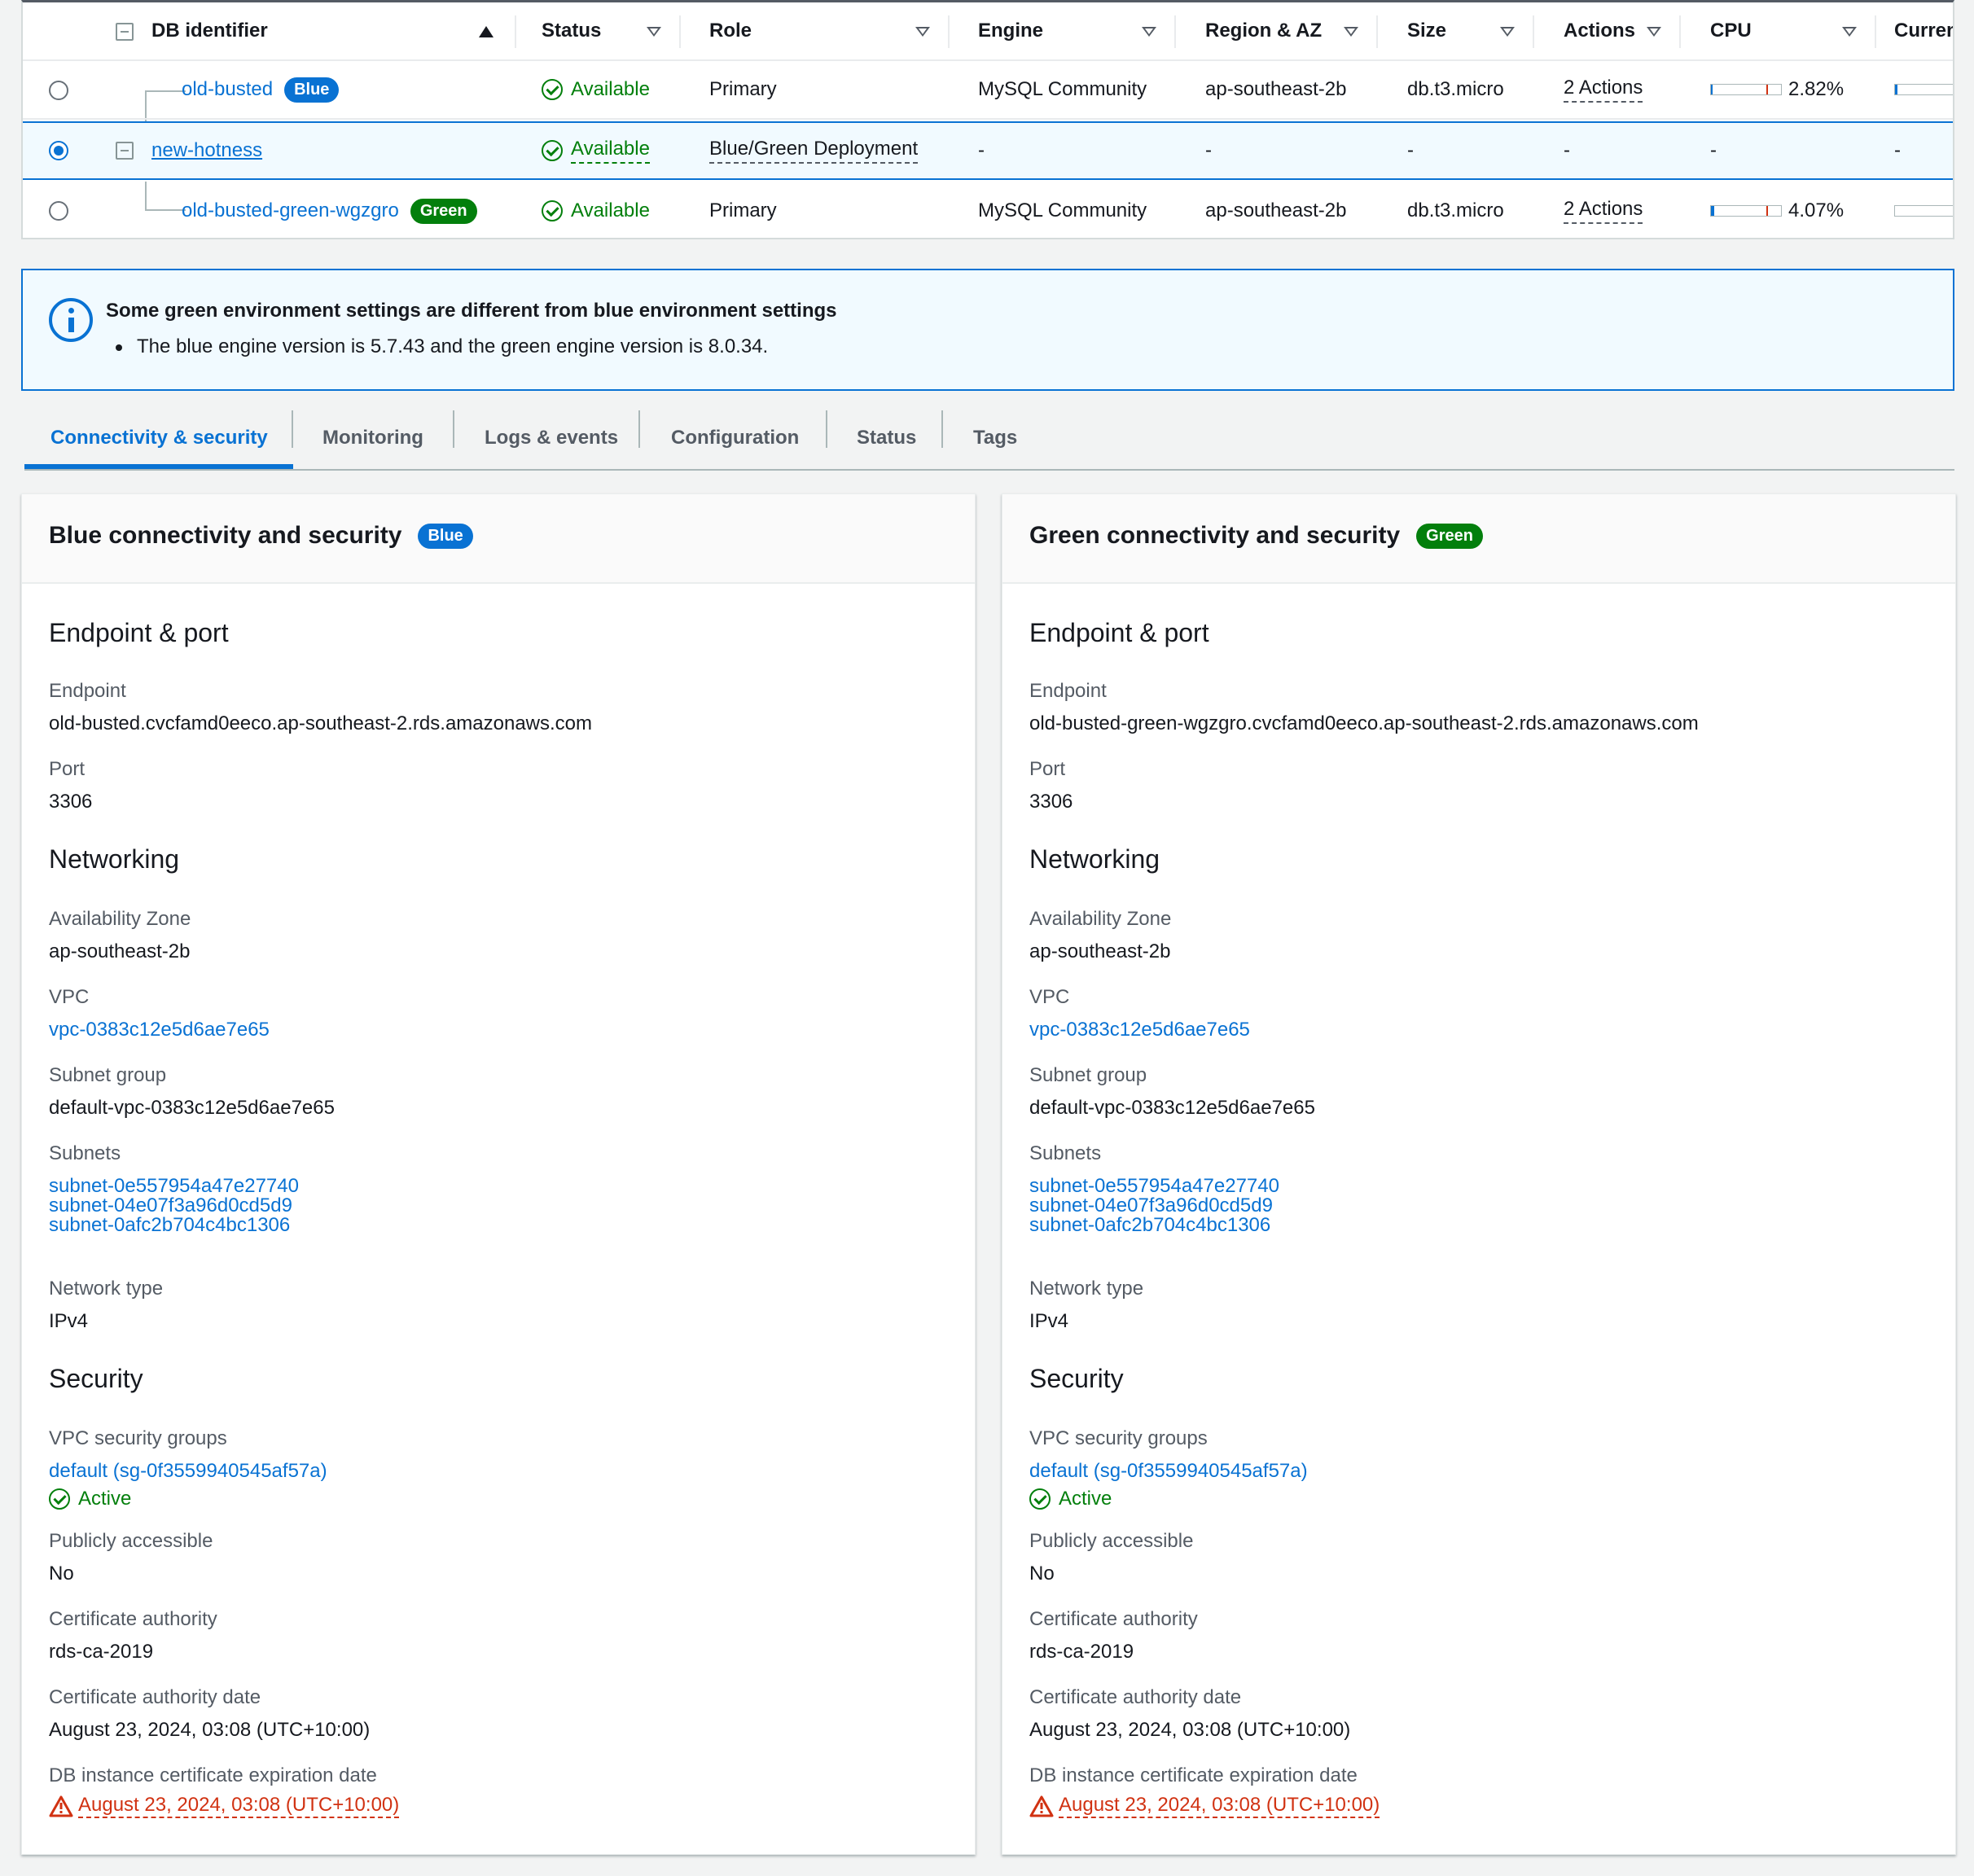  Describe the element at coordinates (108, 1075) in the screenshot. I see `subnet-group-label: Subnet group` at that location.